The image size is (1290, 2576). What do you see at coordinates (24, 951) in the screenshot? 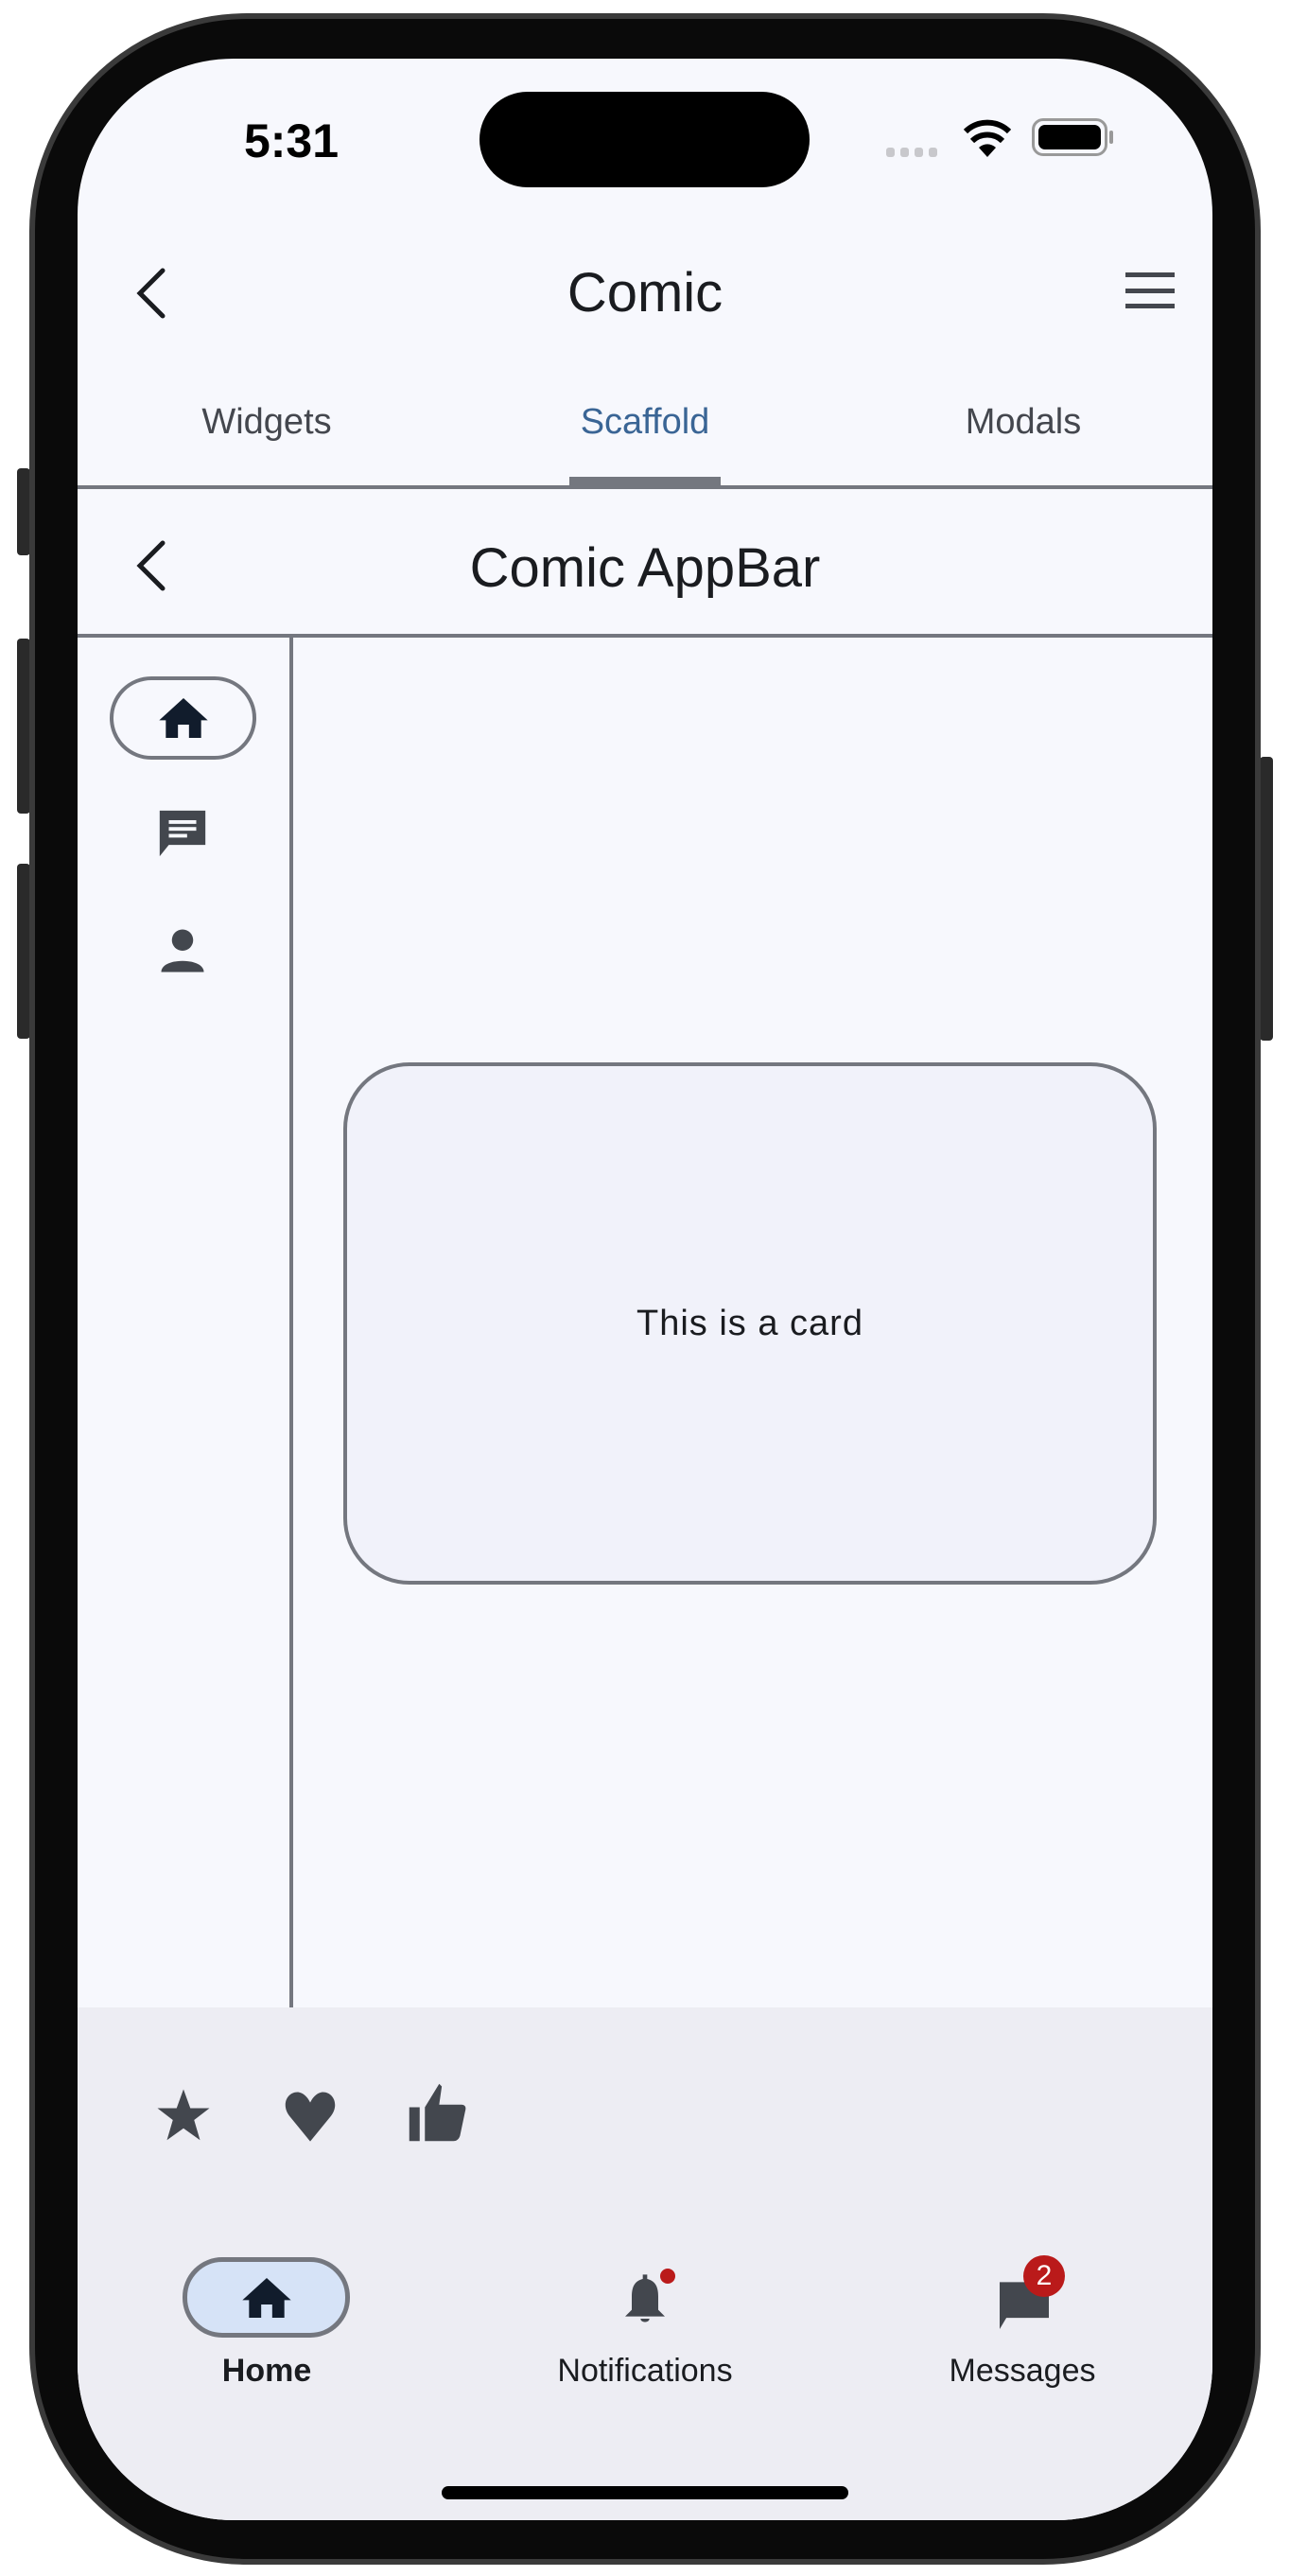
I see `volume-down-button` at bounding box center [24, 951].